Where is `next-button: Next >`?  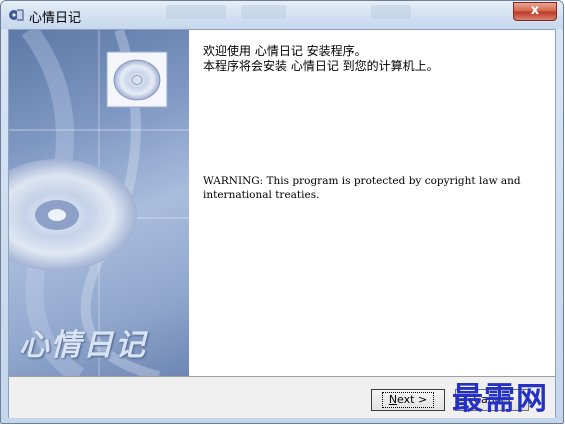 next-button: Next > is located at coordinates (408, 400).